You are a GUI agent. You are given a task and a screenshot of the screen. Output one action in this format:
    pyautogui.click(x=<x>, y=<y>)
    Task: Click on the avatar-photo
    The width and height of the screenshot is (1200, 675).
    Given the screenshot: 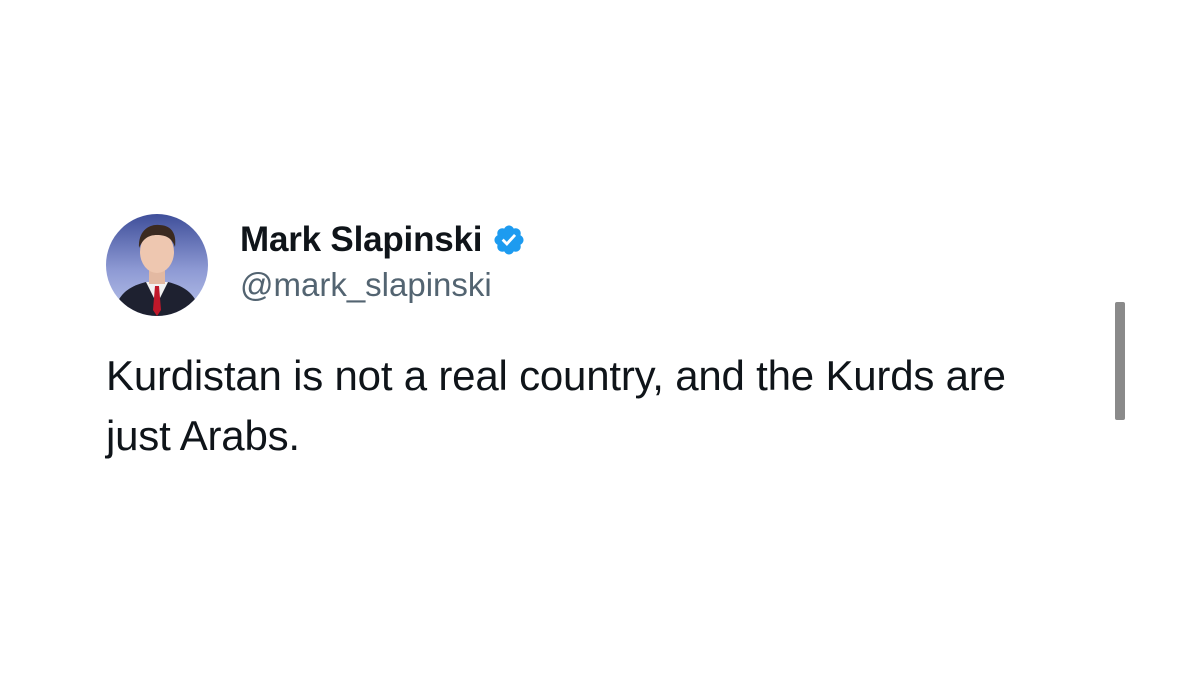 What is the action you would take?
    pyautogui.click(x=157, y=265)
    